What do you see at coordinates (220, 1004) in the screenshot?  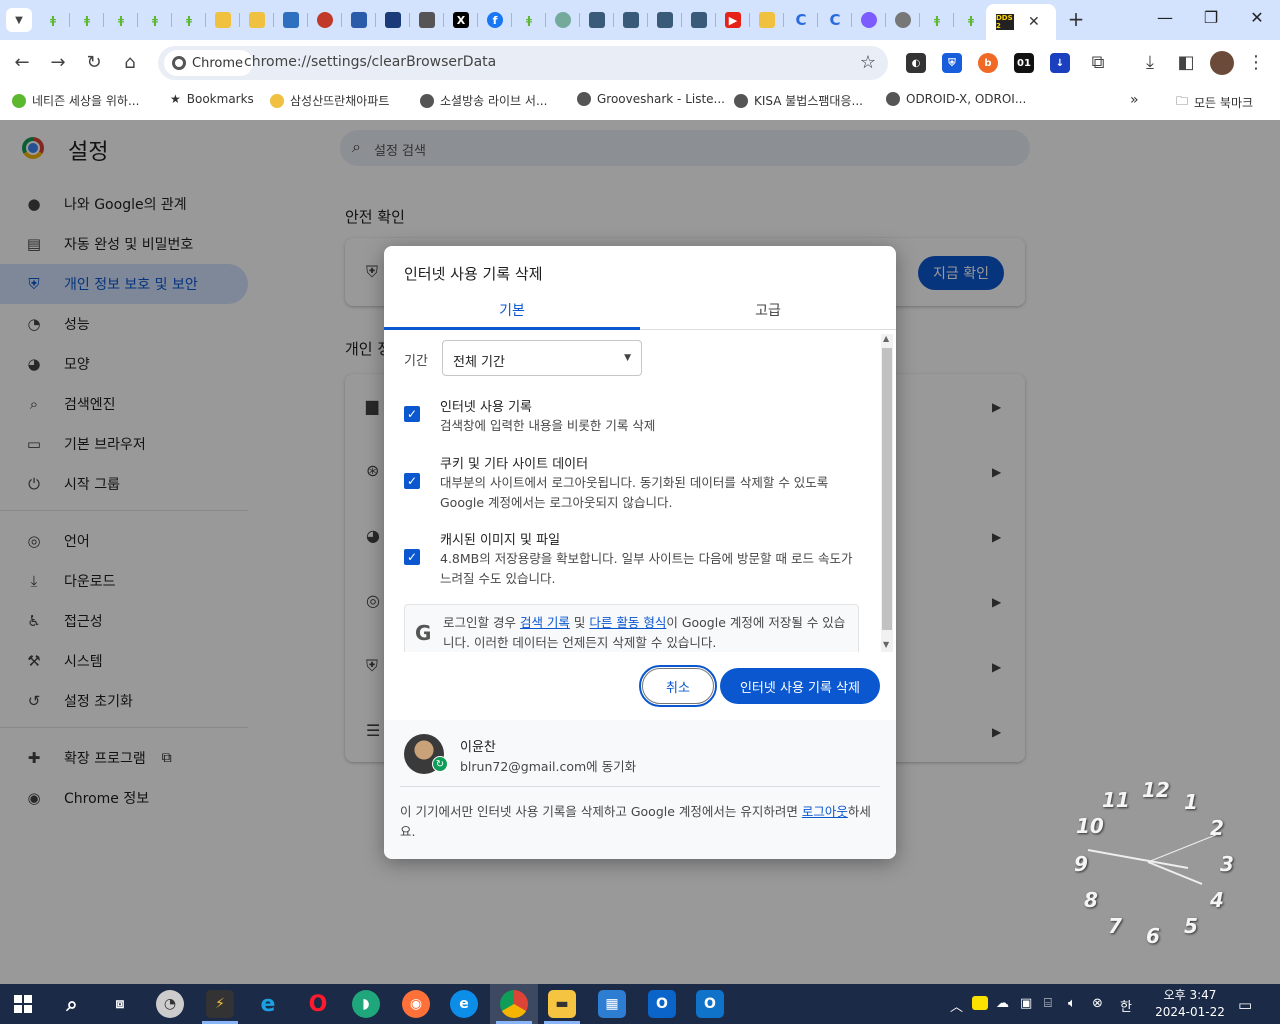 I see `winamp-icon: ⚡` at bounding box center [220, 1004].